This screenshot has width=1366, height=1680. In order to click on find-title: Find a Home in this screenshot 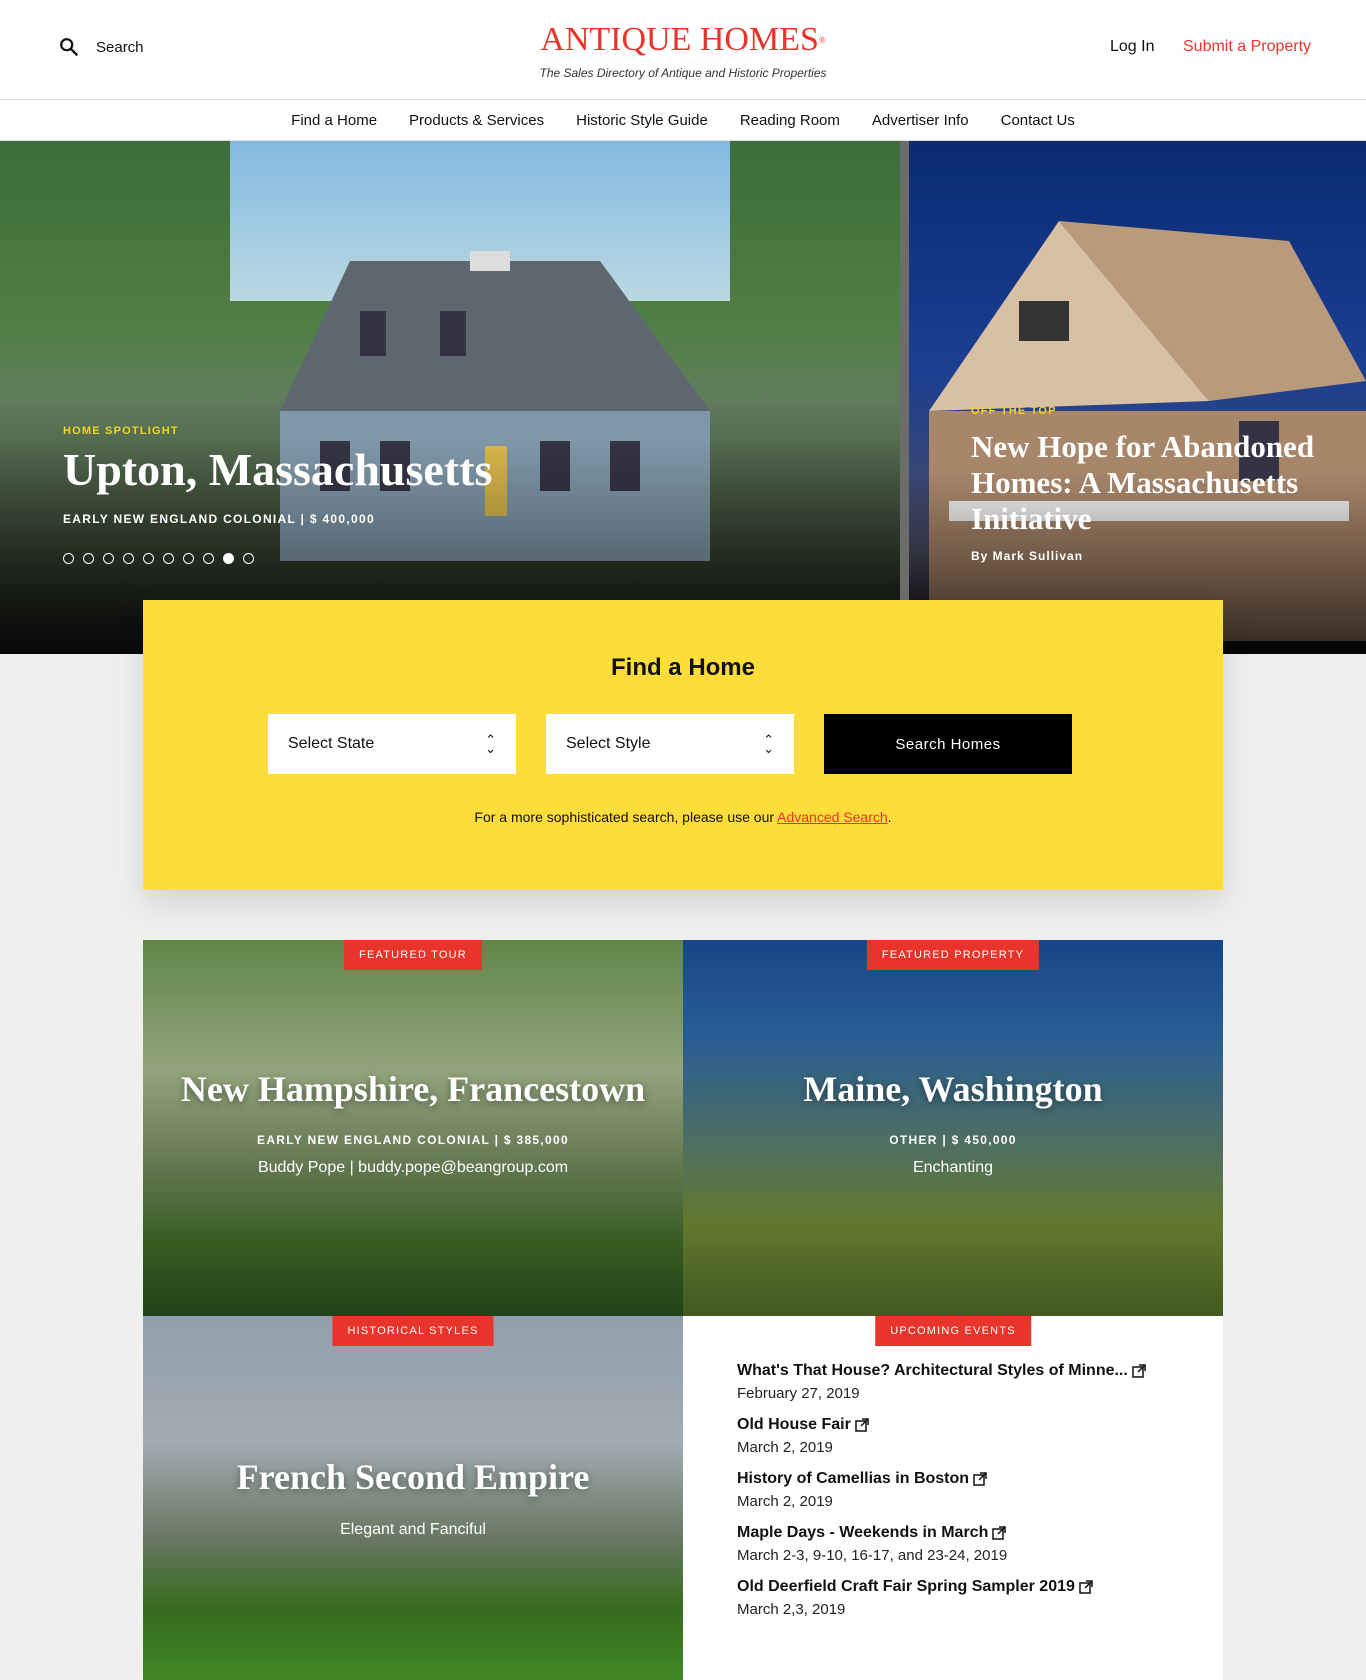, I will do `click(682, 667)`.